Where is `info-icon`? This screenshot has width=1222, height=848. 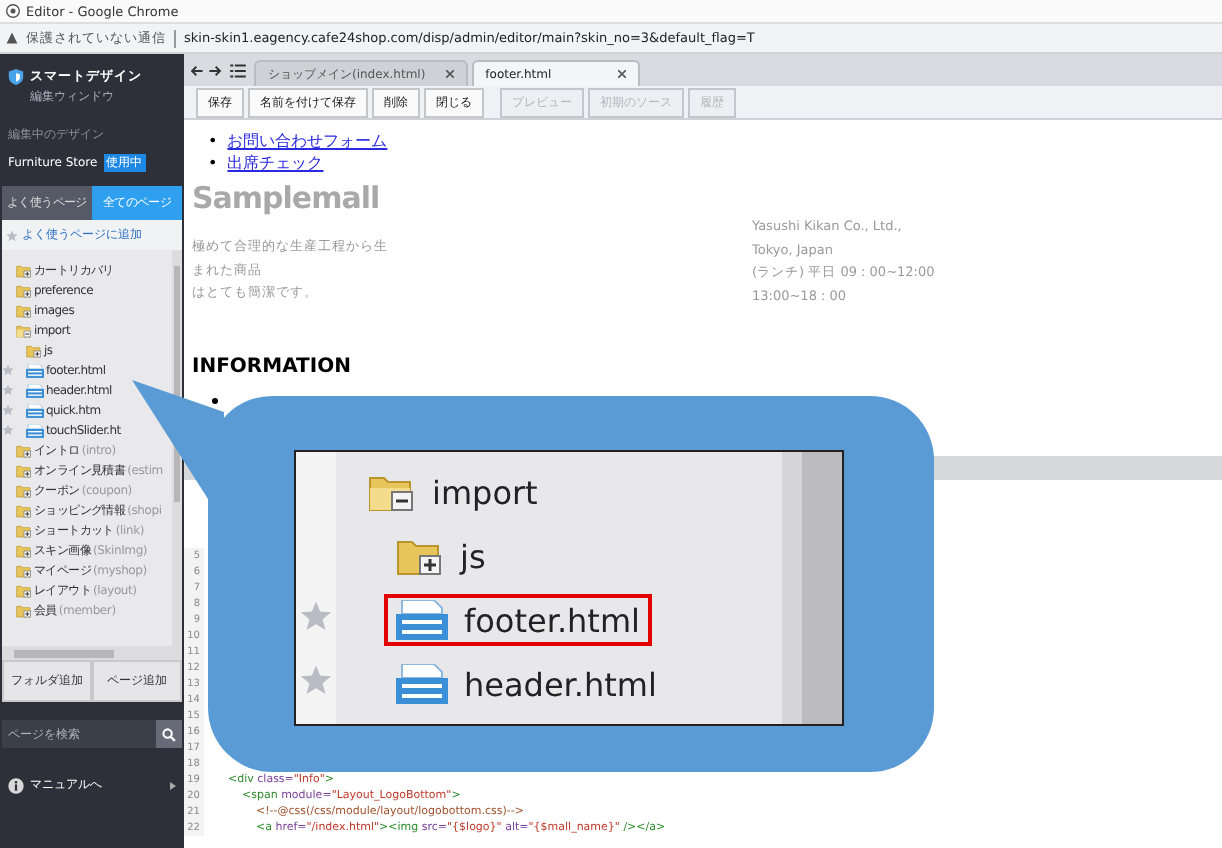
info-icon is located at coordinates (16, 785).